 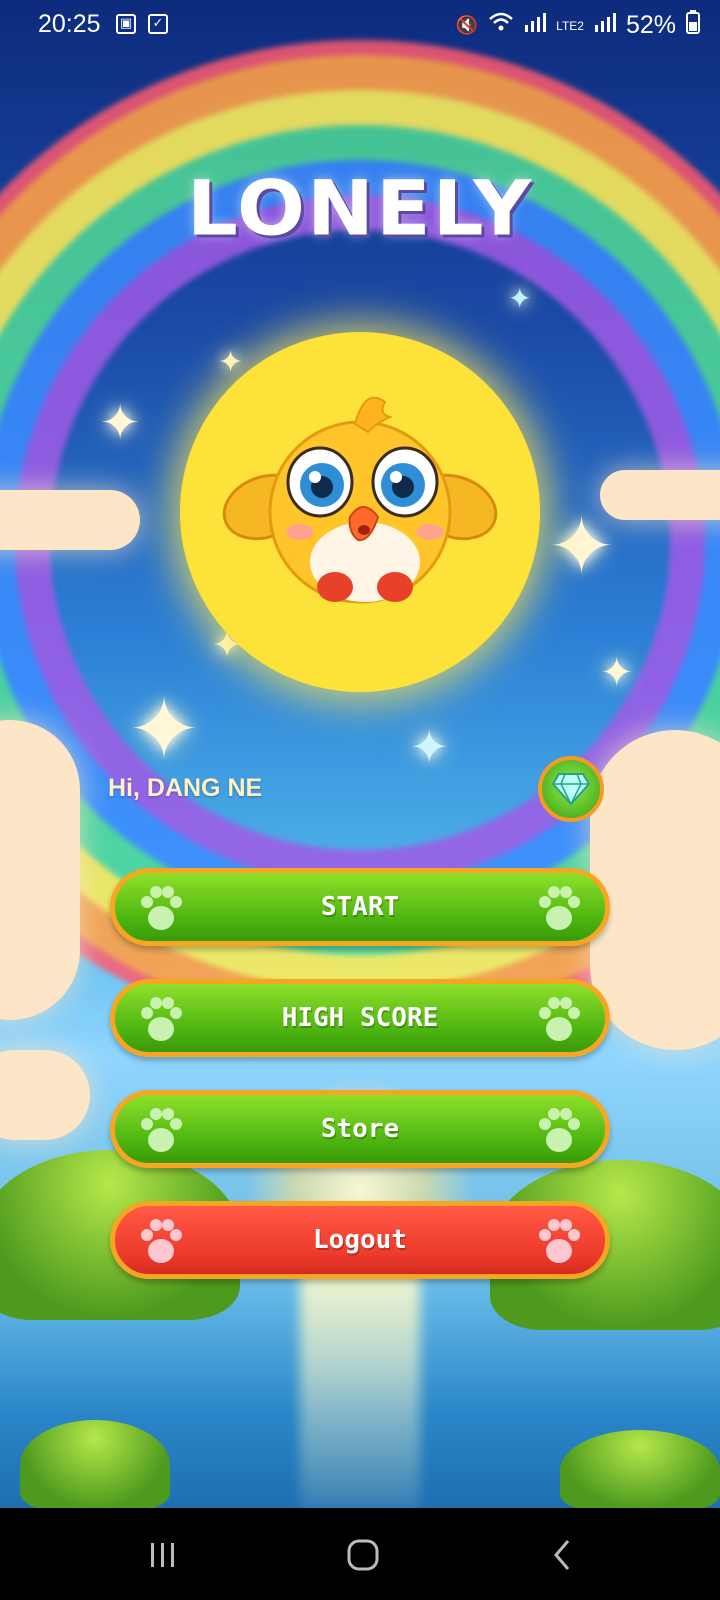 What do you see at coordinates (535, 25) in the screenshot?
I see `signal-icon` at bounding box center [535, 25].